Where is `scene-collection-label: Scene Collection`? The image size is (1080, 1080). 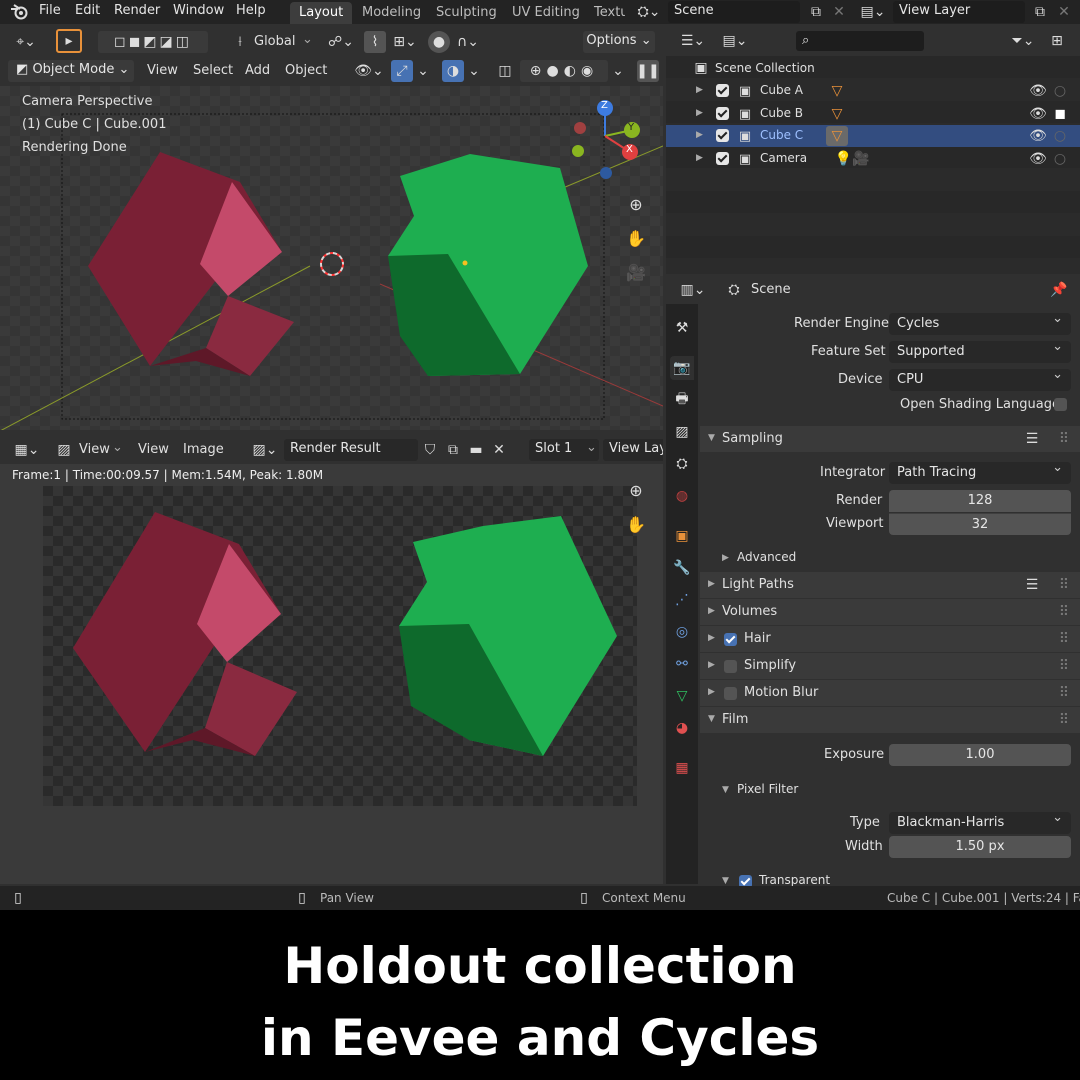
scene-collection-label: Scene Collection is located at coordinates (765, 68).